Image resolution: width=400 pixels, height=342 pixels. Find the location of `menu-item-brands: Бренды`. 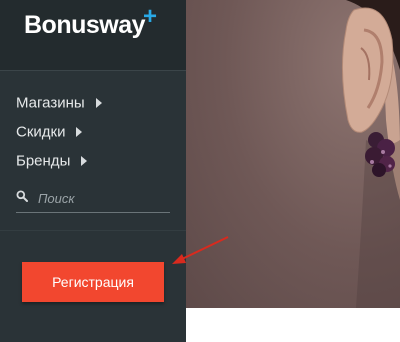

menu-item-brands: Бренды is located at coordinates (96, 166).